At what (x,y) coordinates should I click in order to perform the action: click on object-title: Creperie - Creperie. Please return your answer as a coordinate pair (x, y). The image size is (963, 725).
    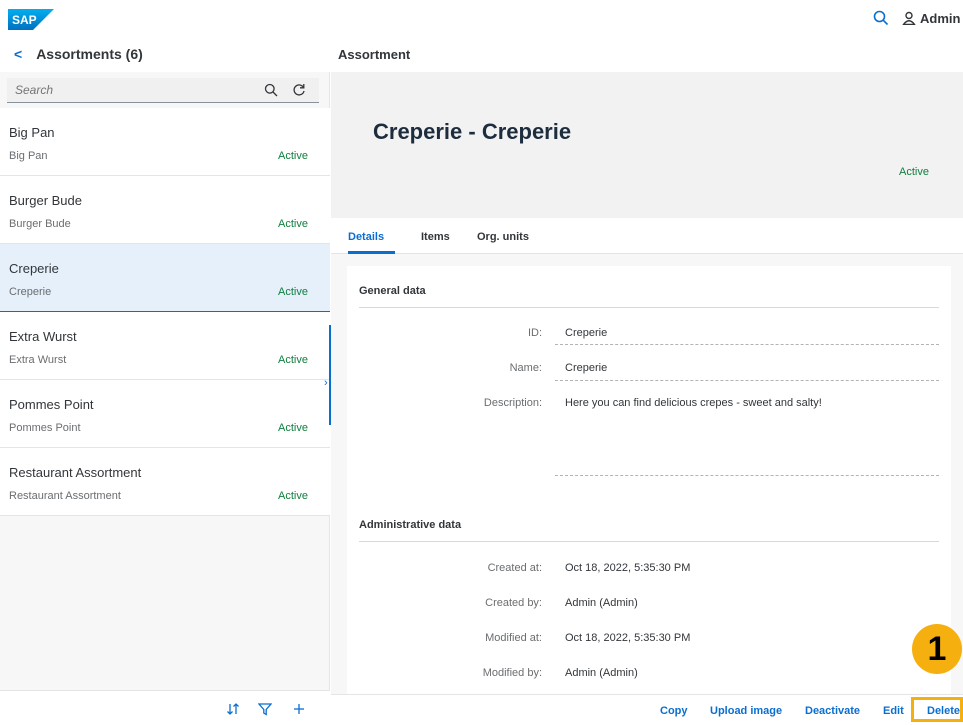
    Looking at the image, I should click on (472, 131).